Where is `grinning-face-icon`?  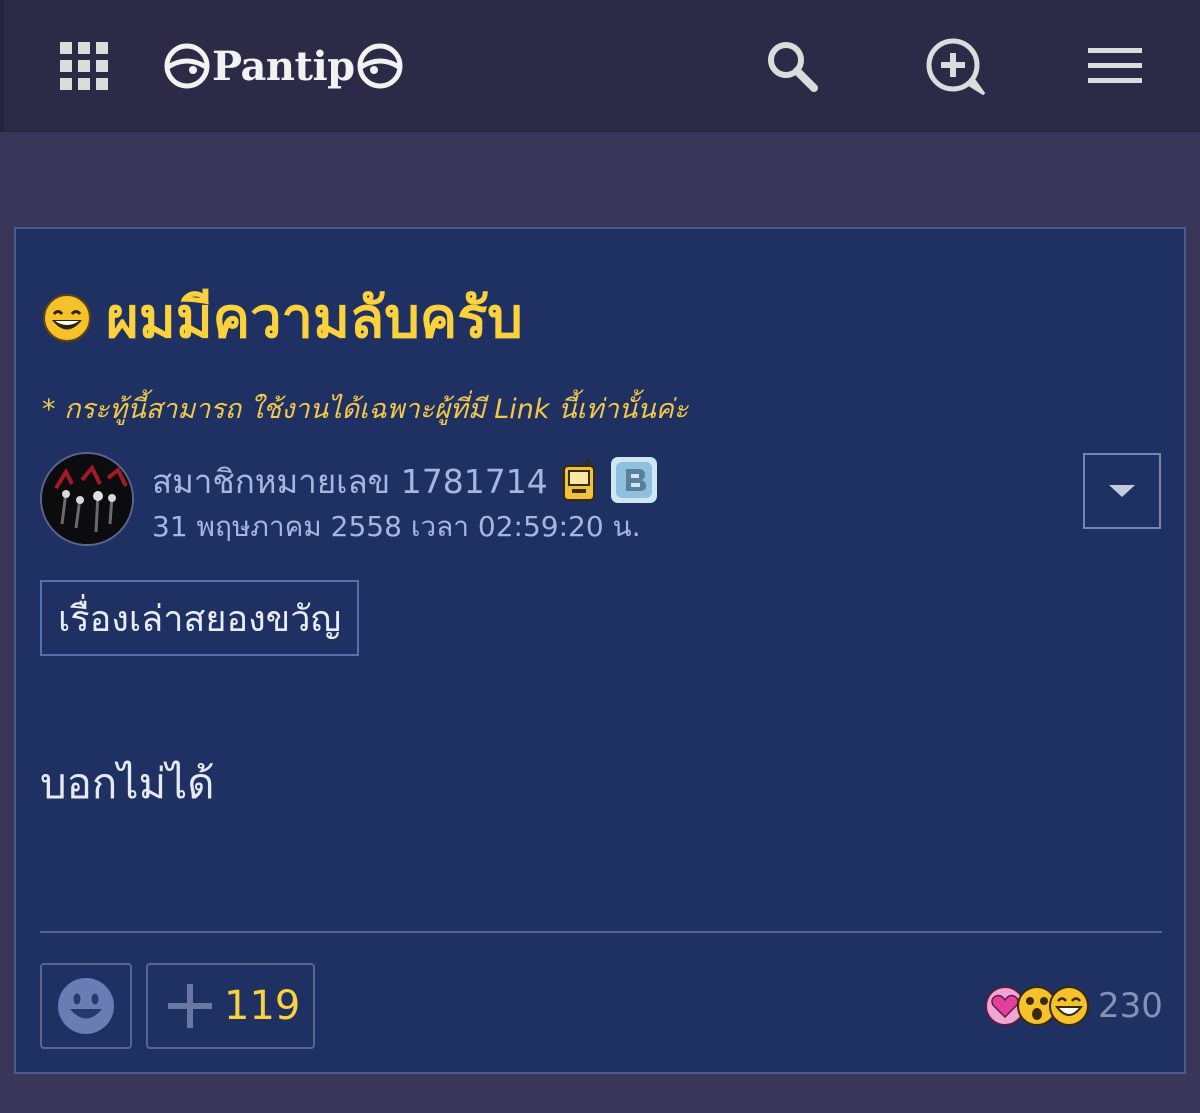 grinning-face-icon is located at coordinates (67, 317).